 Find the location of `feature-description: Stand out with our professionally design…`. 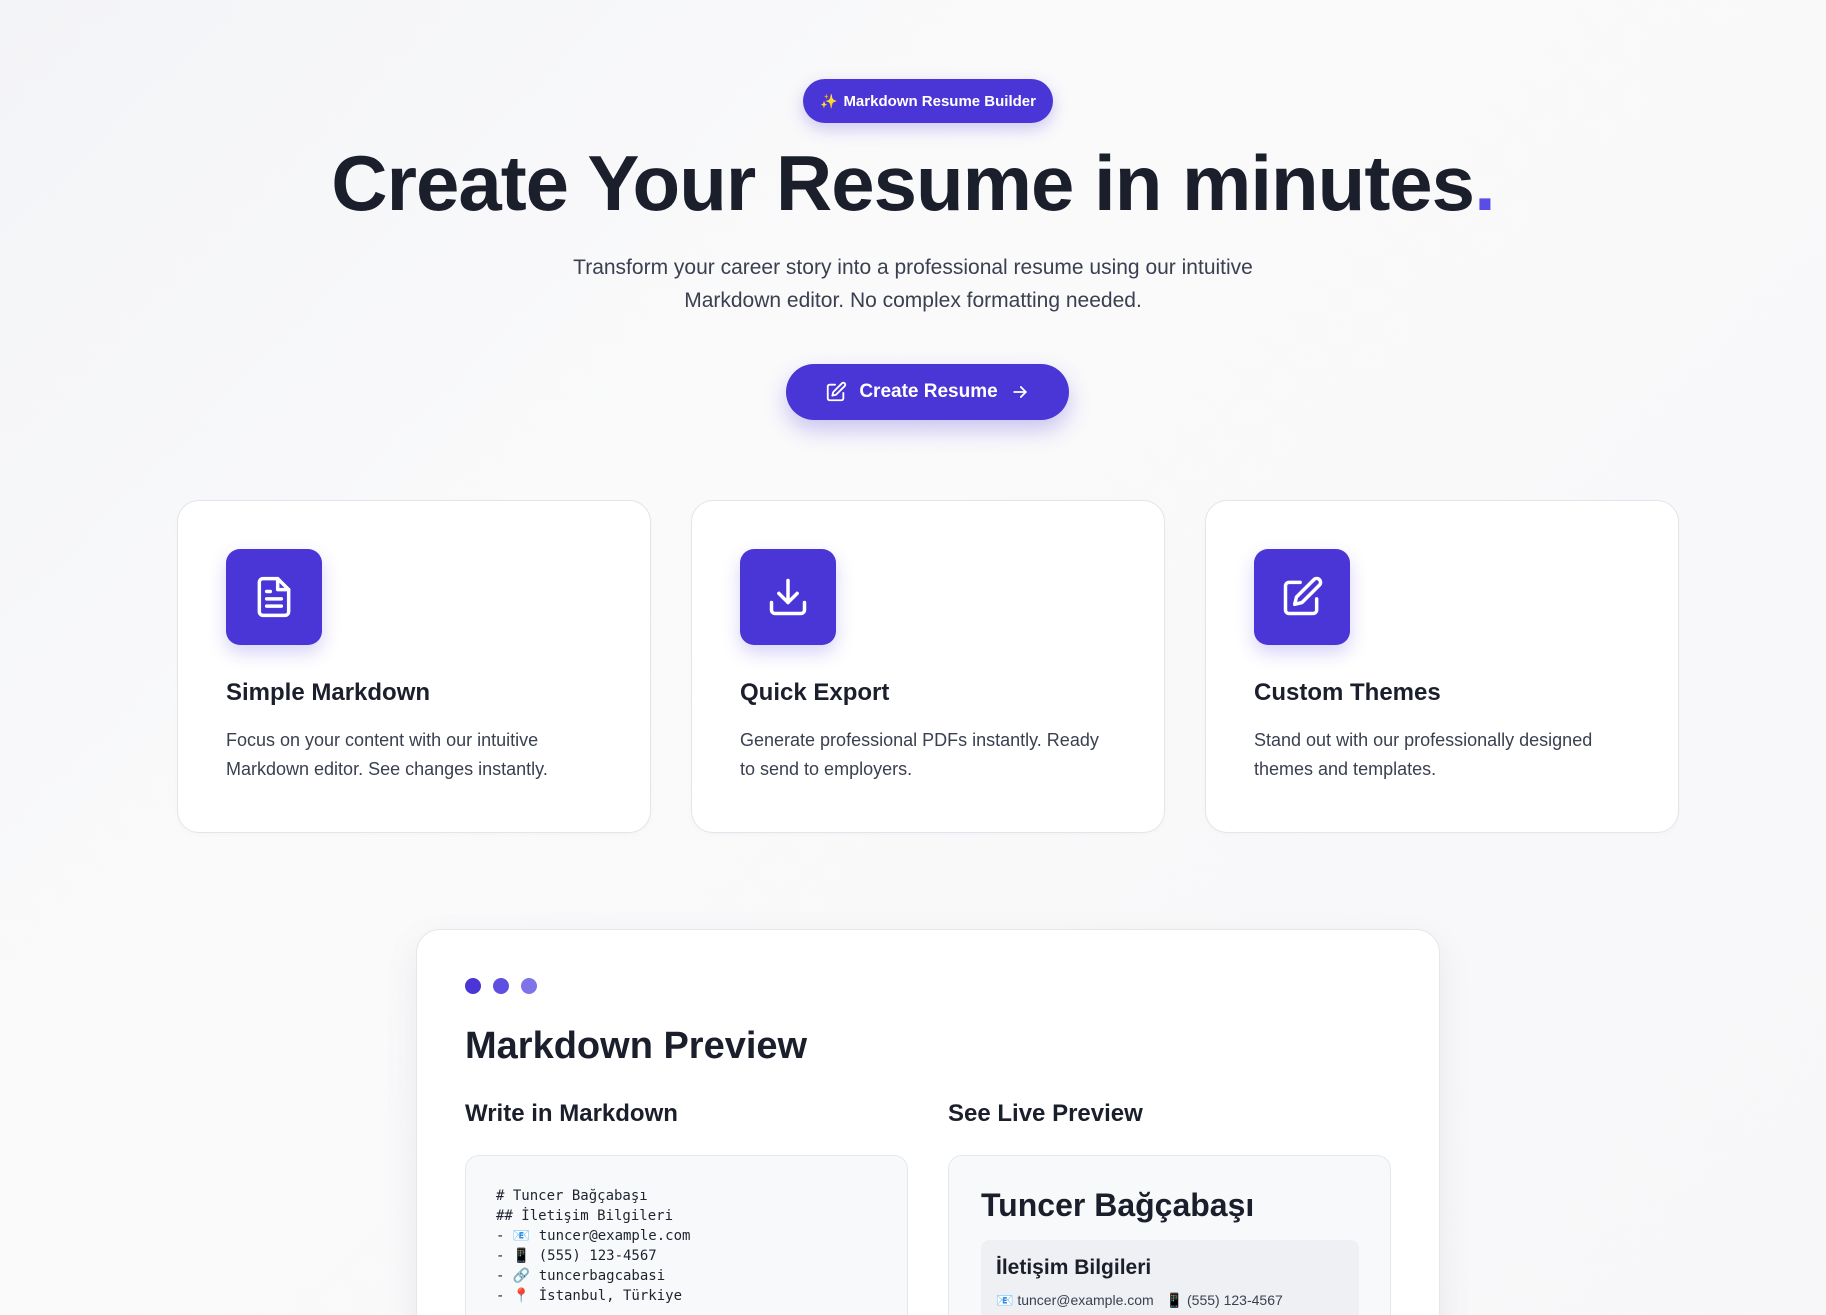

feature-description: Stand out with our professionally design… is located at coordinates (1449, 755).